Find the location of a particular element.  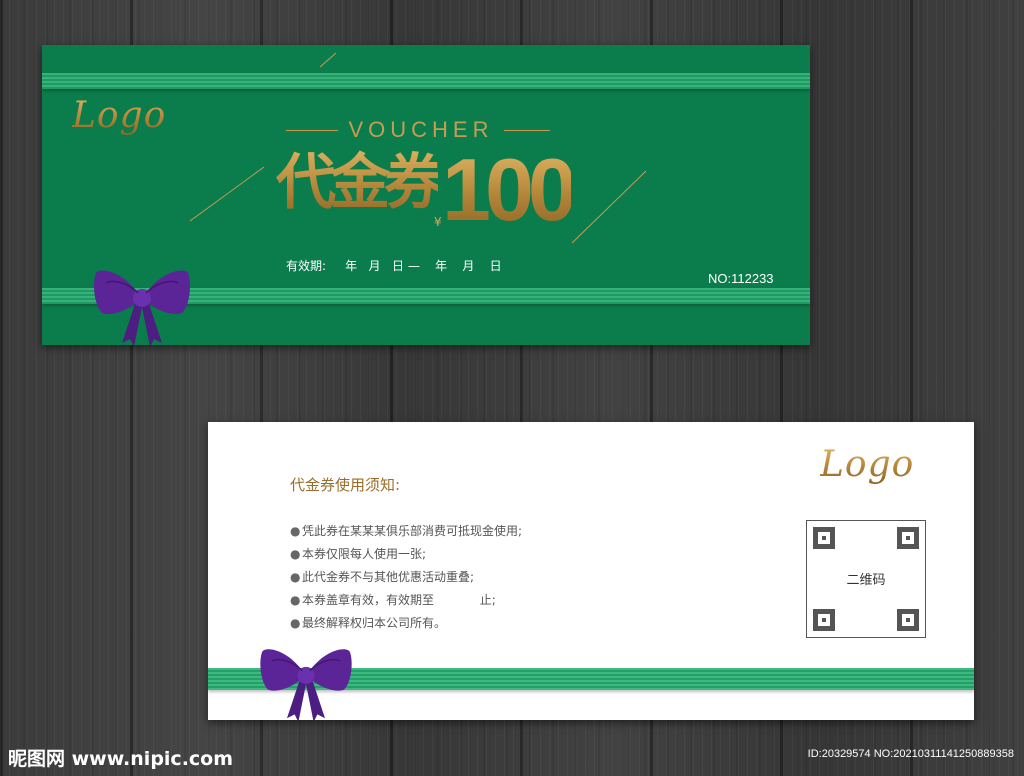

usage-notice-title: 代金券使用须知: is located at coordinates (345, 485).